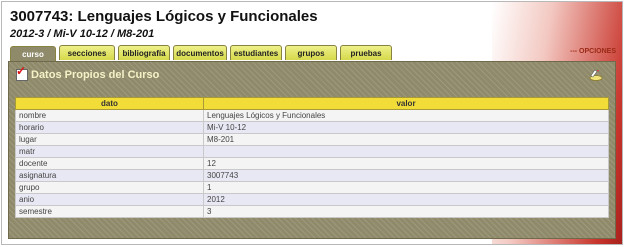  What do you see at coordinates (144, 52) in the screenshot?
I see `tab-bibliografia: bibliografía` at bounding box center [144, 52].